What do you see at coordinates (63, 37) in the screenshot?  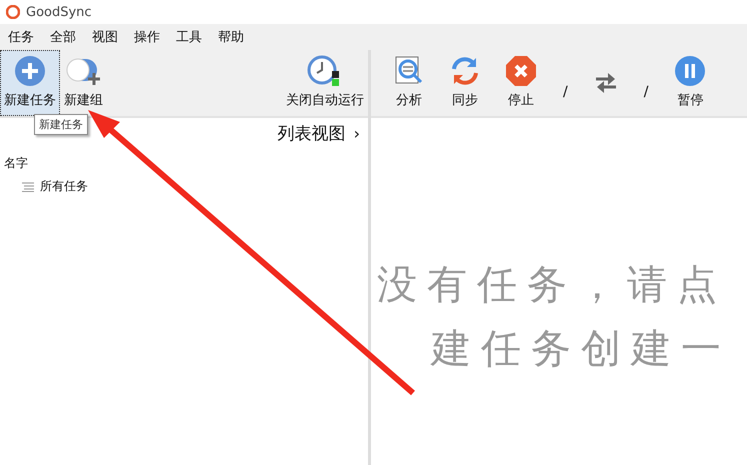 I see `menu-item: 全部` at bounding box center [63, 37].